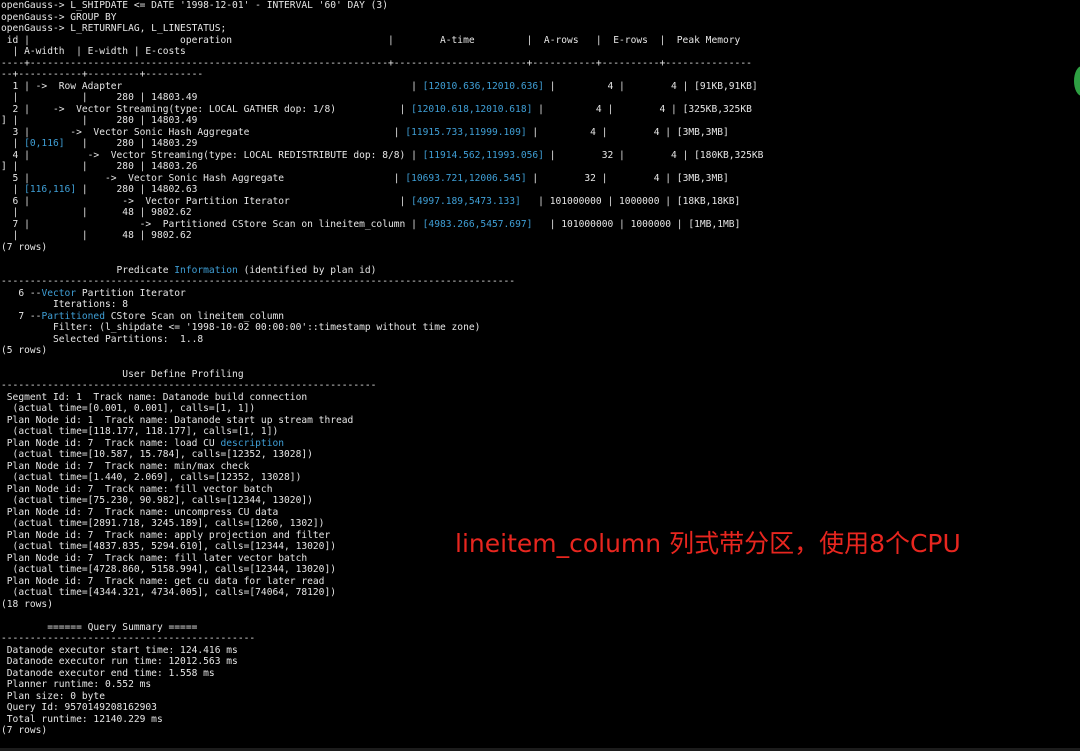 This screenshot has width=1080, height=751. I want to click on terminal-text: Predicate, so click(88, 270).